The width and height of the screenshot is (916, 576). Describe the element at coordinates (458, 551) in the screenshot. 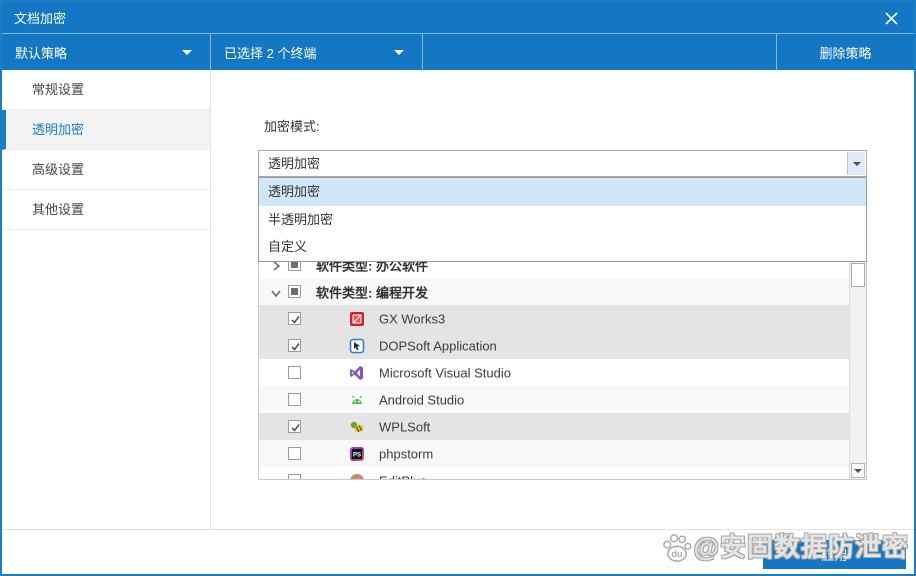

I see `footer-bar: 应用` at that location.